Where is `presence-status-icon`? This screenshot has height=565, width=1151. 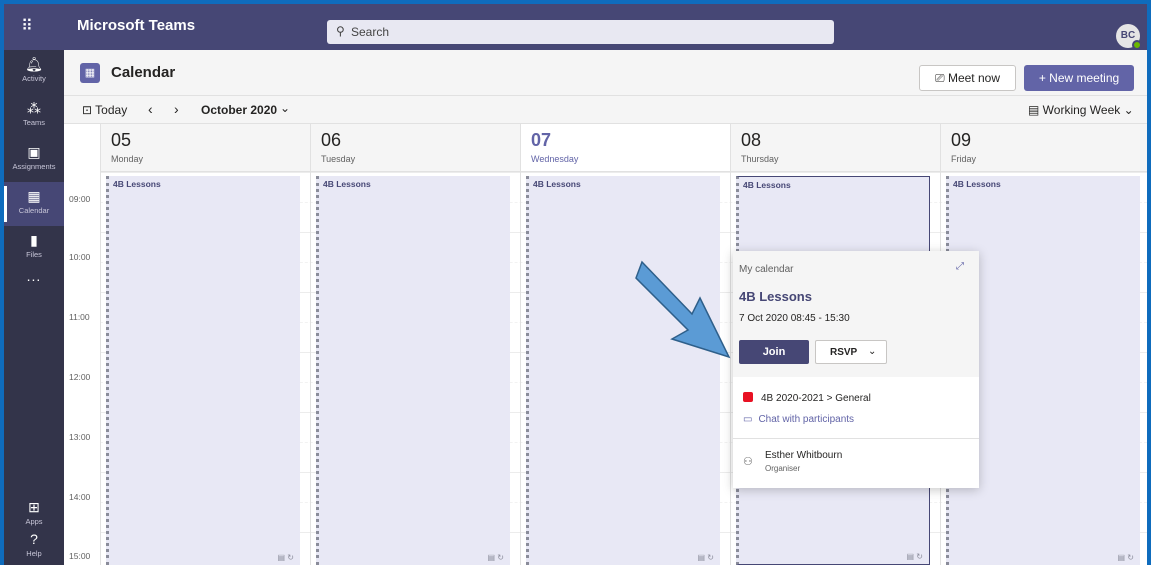
presence-status-icon is located at coordinates (1137, 45).